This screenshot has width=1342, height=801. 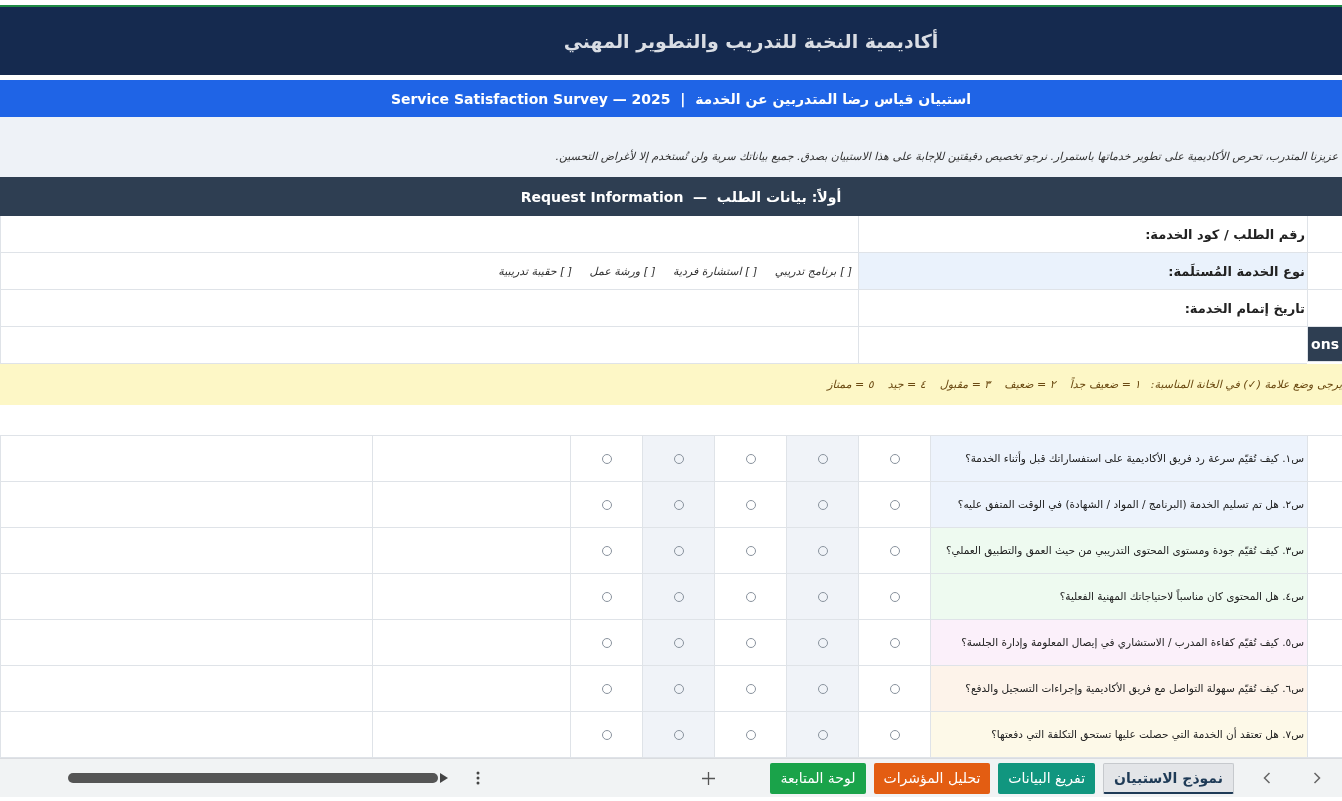 What do you see at coordinates (1118, 597) in the screenshot?
I see `question-cell: س٤. هل المحتوى كان مناسباً لاحتياجاتك المهنية الفعلية؟` at bounding box center [1118, 597].